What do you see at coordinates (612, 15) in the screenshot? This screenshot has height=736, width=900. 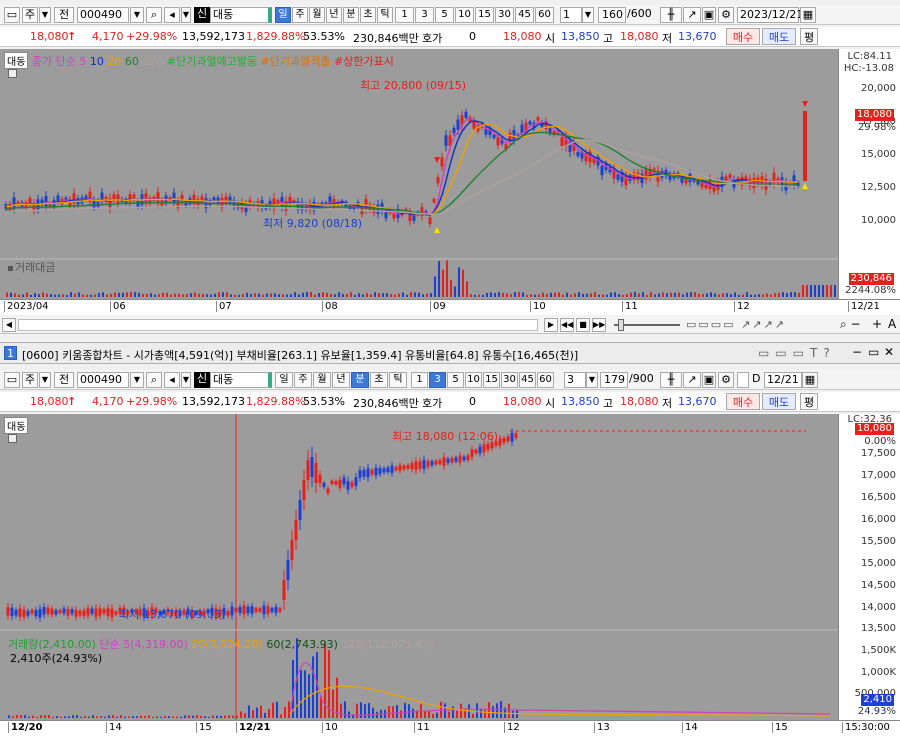 I see `count-input: 160` at bounding box center [612, 15].